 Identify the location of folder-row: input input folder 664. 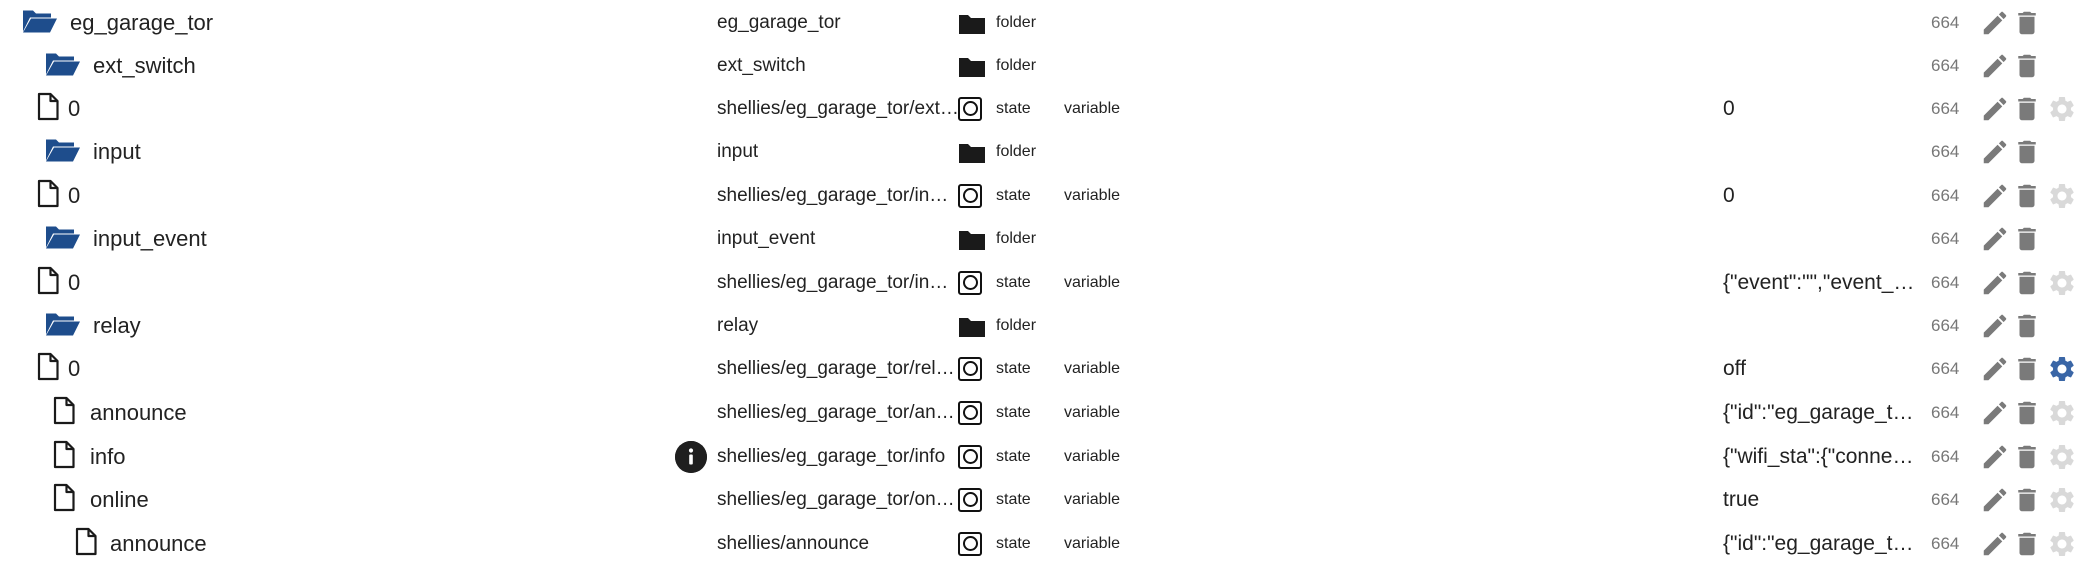
(1045, 151).